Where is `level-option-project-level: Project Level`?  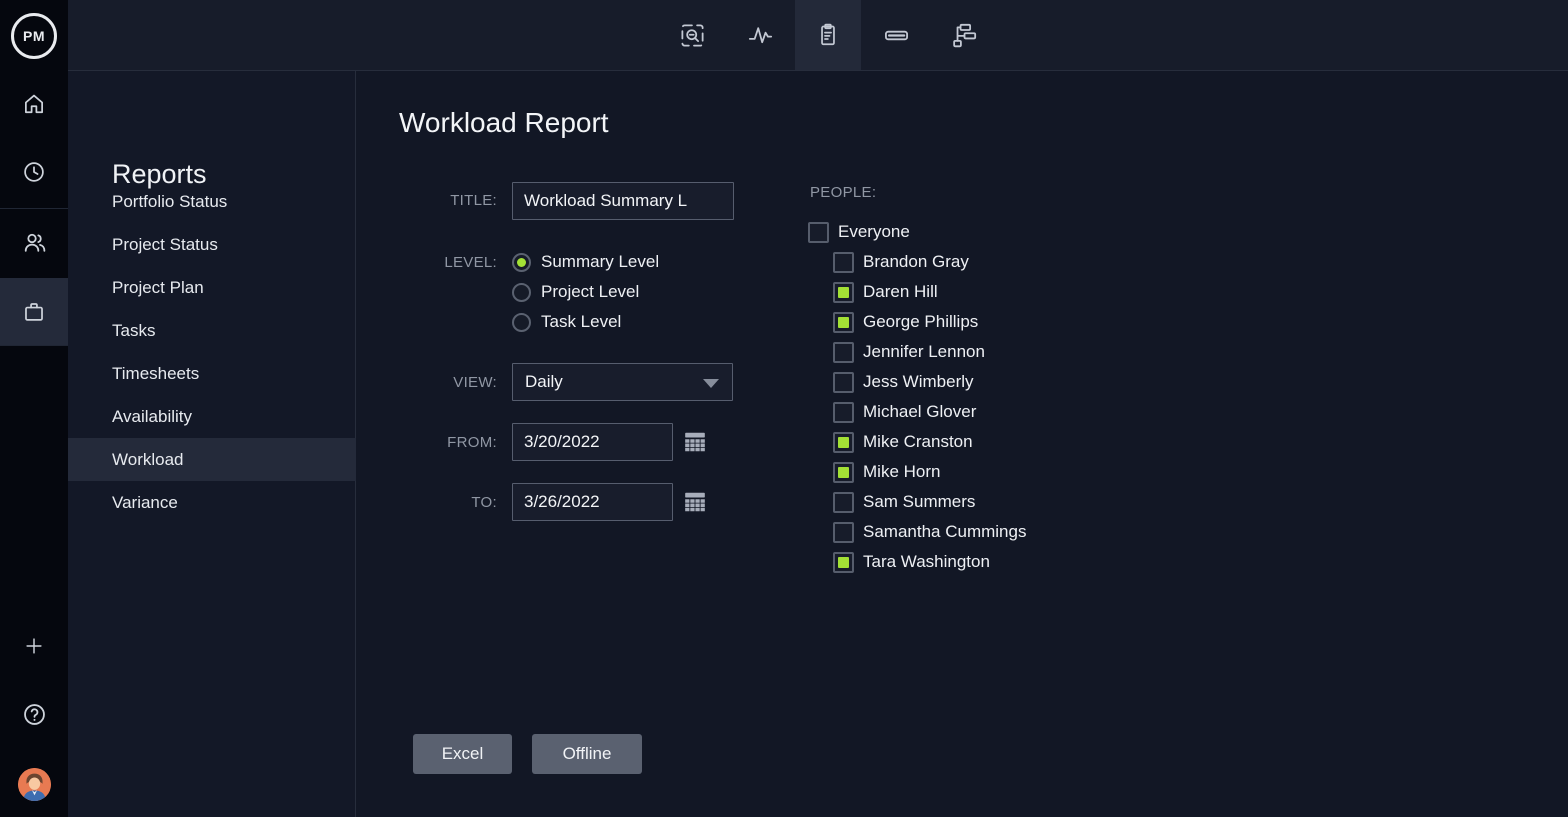
level-option-project-level: Project Level is located at coordinates (585, 292).